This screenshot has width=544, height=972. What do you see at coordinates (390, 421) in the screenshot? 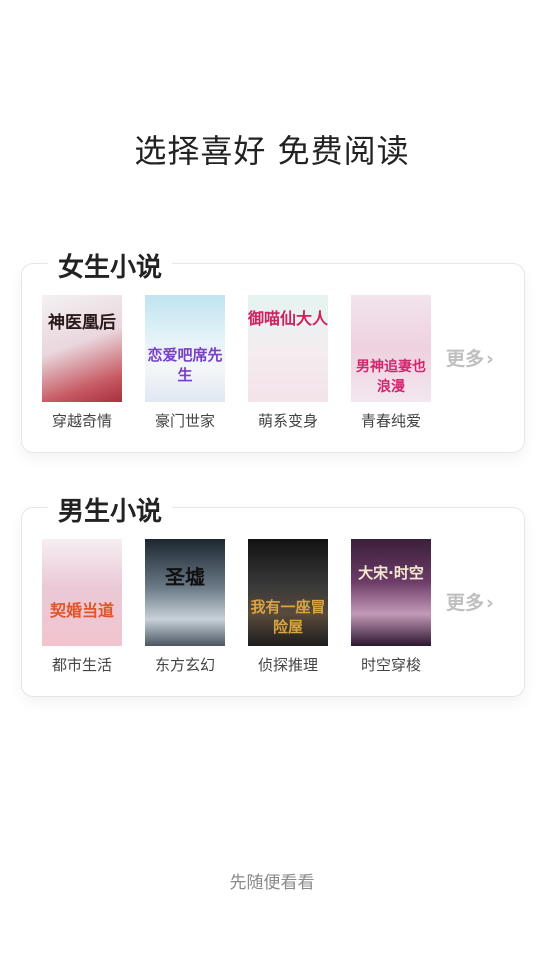
I see `book-label: 青春纯爱` at bounding box center [390, 421].